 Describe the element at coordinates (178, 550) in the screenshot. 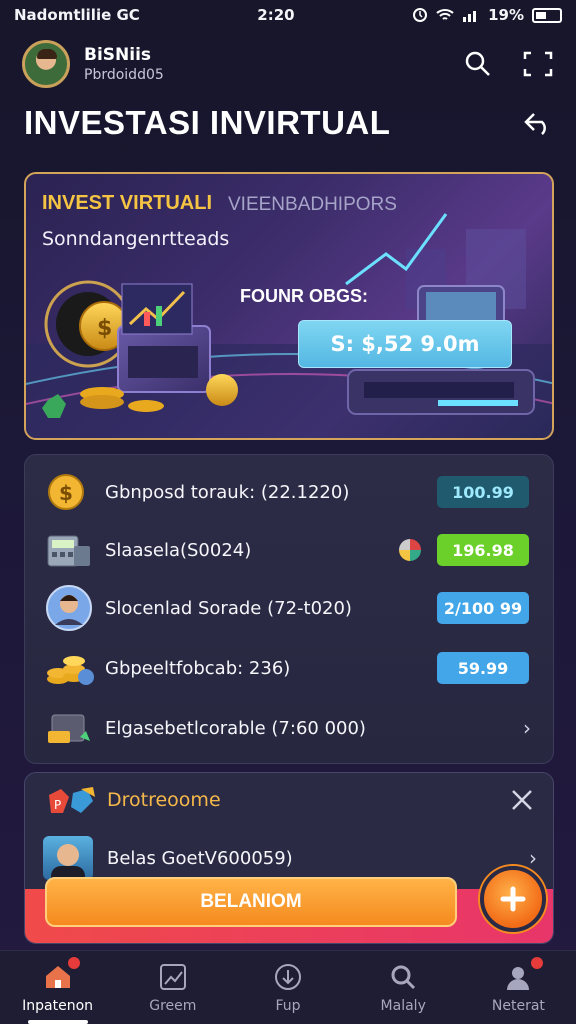

I see `list-item-label: Slaasela(S0024)` at that location.